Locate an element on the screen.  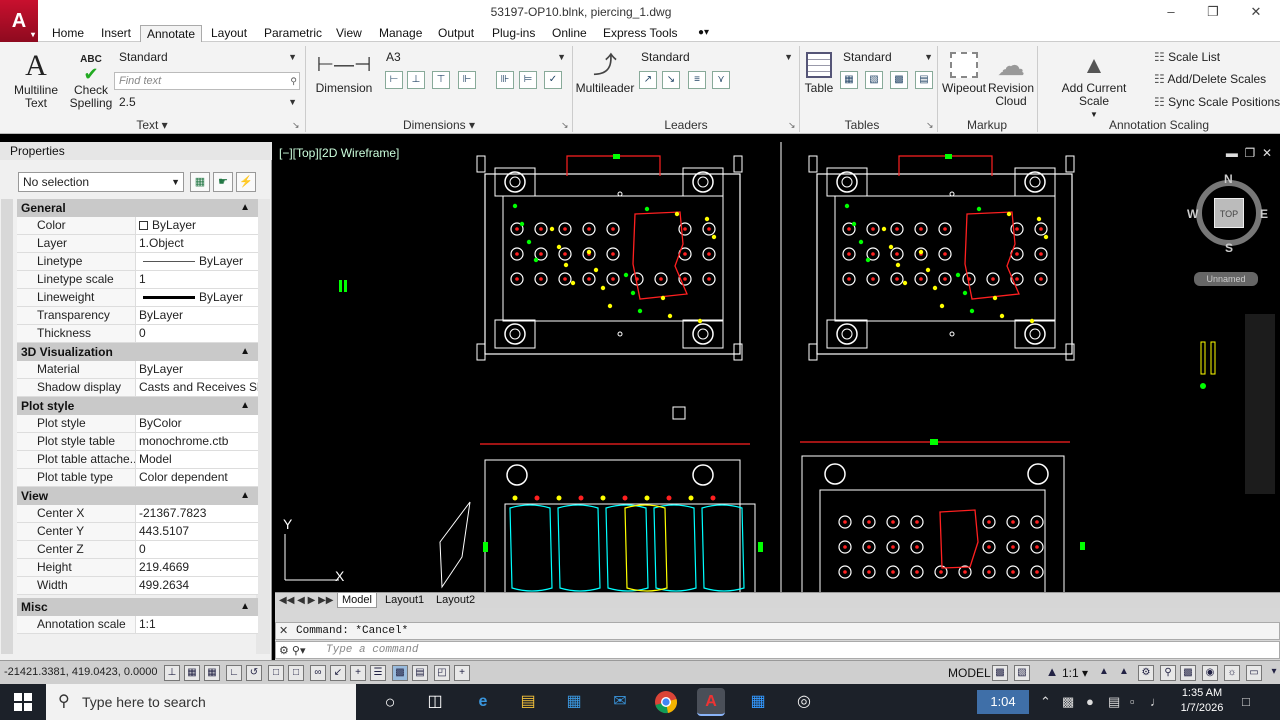
system-clock: 1:35 AM 1/7/2026 is located at coordinates (1202, 701).